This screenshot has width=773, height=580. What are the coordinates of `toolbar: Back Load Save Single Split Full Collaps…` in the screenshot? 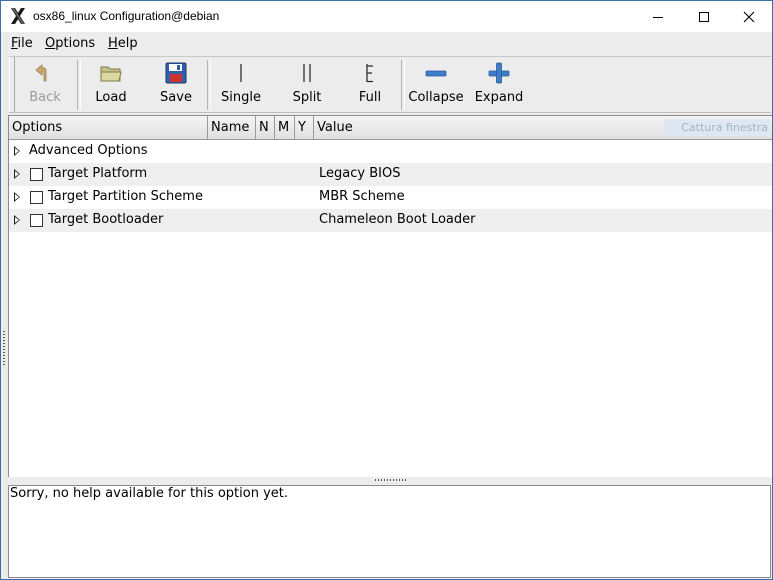 It's located at (390, 84).